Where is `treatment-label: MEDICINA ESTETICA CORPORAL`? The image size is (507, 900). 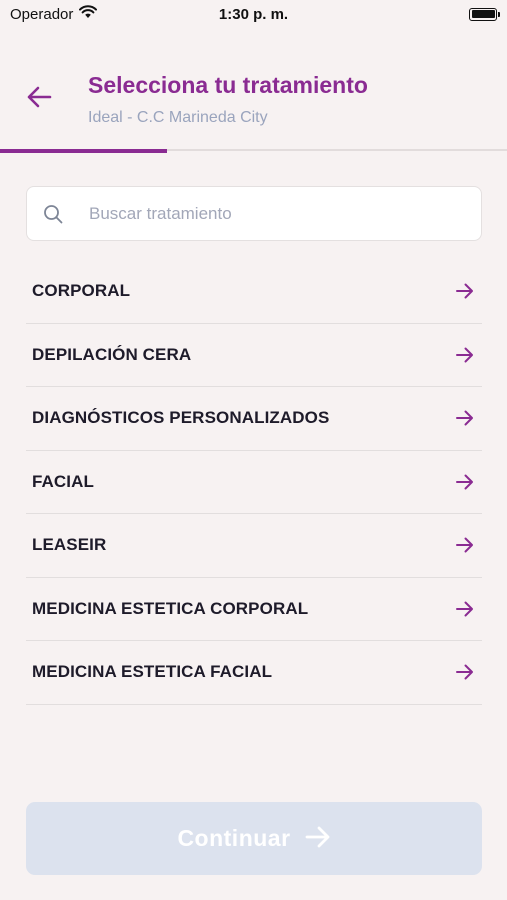
treatment-label: MEDICINA ESTETICA CORPORAL is located at coordinates (170, 608).